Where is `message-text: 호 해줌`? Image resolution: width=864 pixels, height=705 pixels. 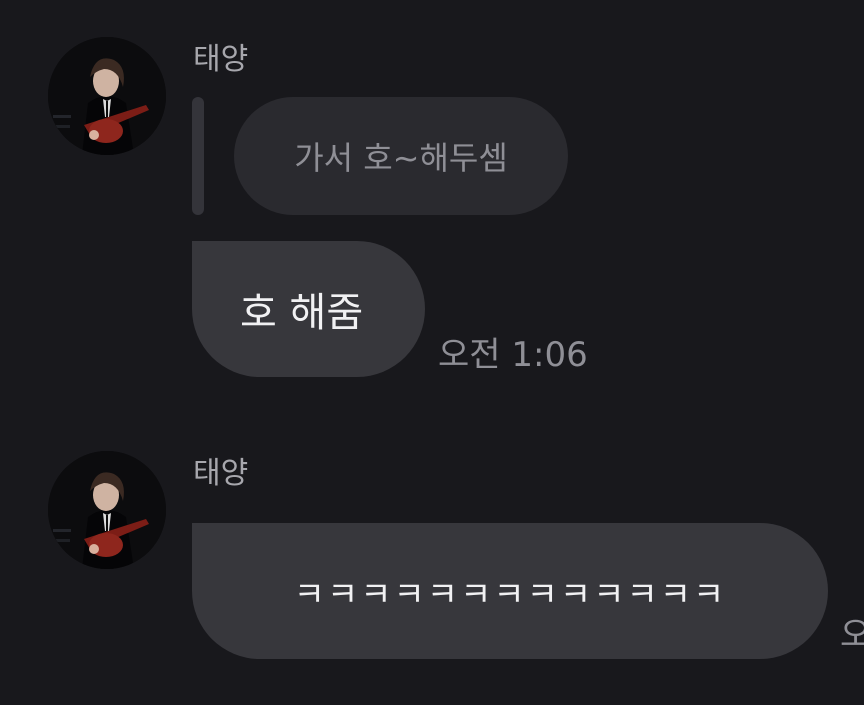 message-text: 호 해줌 is located at coordinates (302, 313).